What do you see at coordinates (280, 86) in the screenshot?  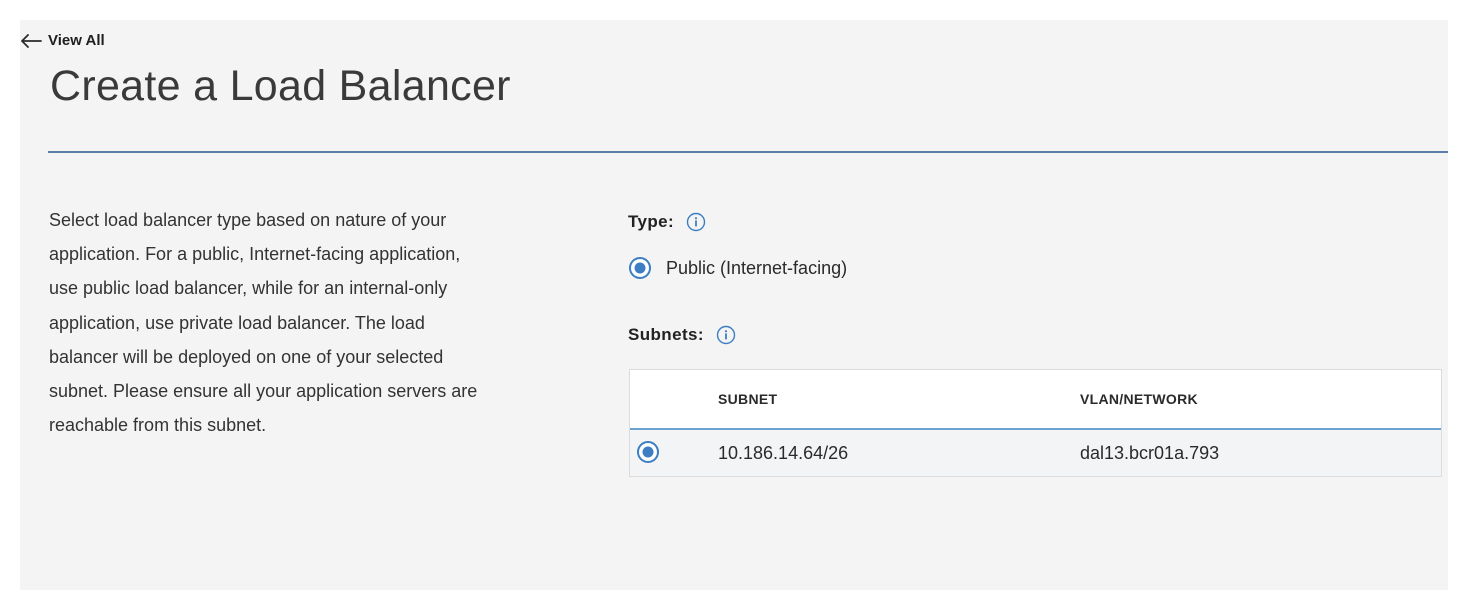 I see `page-title: Create a Load Balancer` at bounding box center [280, 86].